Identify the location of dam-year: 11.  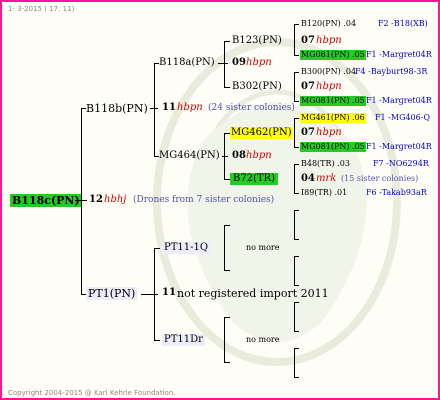
(169, 292).